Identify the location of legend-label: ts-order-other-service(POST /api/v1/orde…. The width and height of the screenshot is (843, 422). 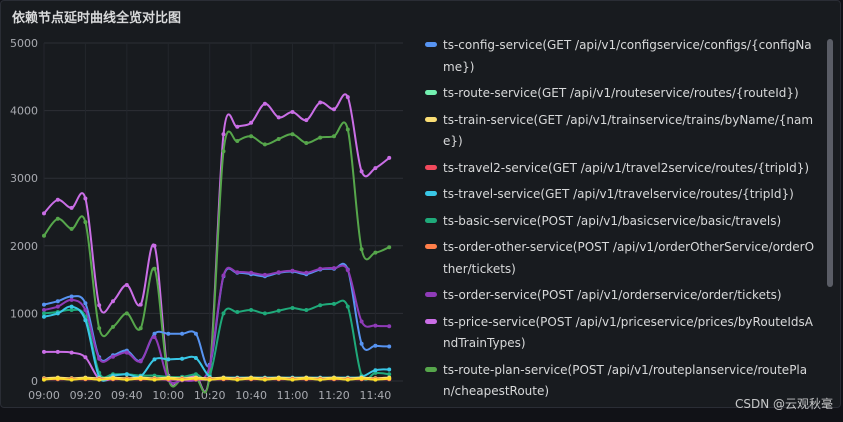
(629, 258).